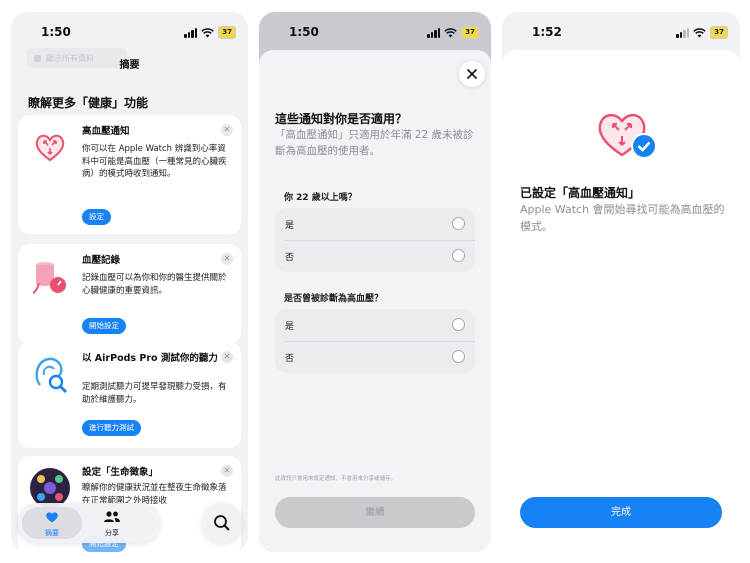  What do you see at coordinates (112, 523) in the screenshot?
I see `tab-sharing: 分享` at bounding box center [112, 523].